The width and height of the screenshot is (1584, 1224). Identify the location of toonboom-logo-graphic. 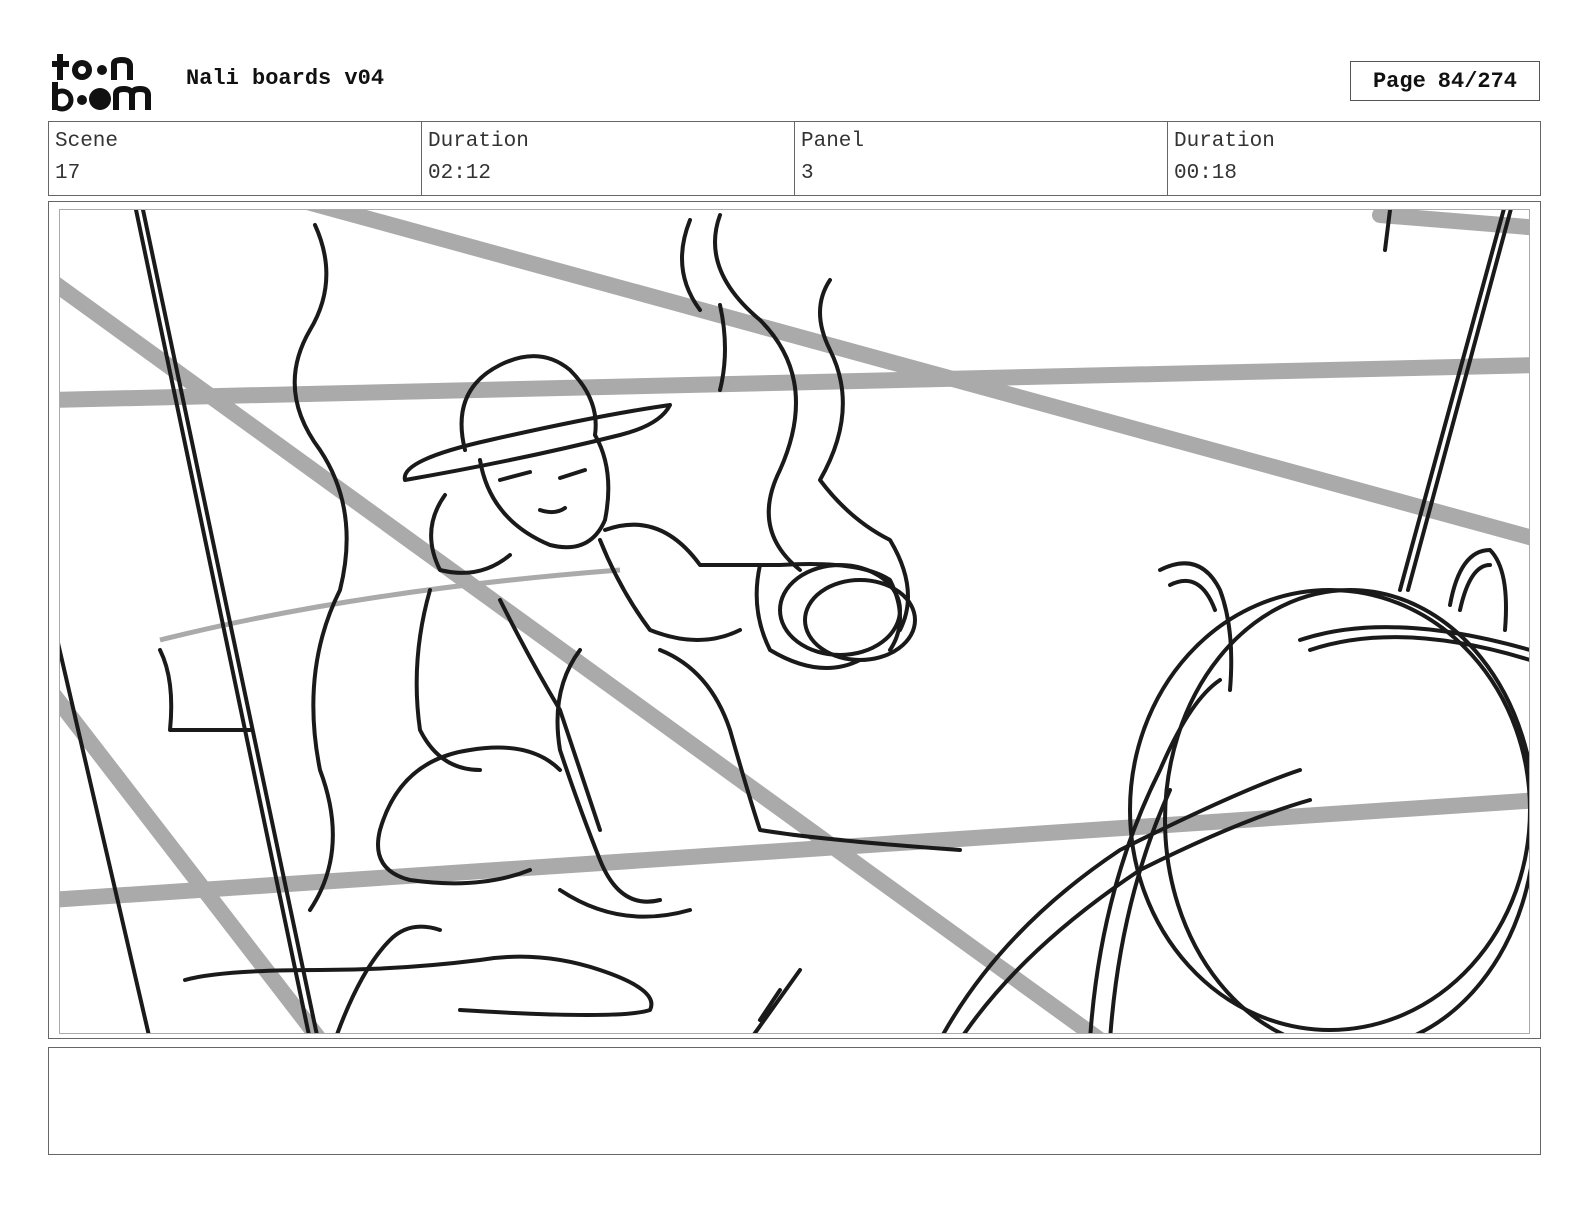
(100, 83).